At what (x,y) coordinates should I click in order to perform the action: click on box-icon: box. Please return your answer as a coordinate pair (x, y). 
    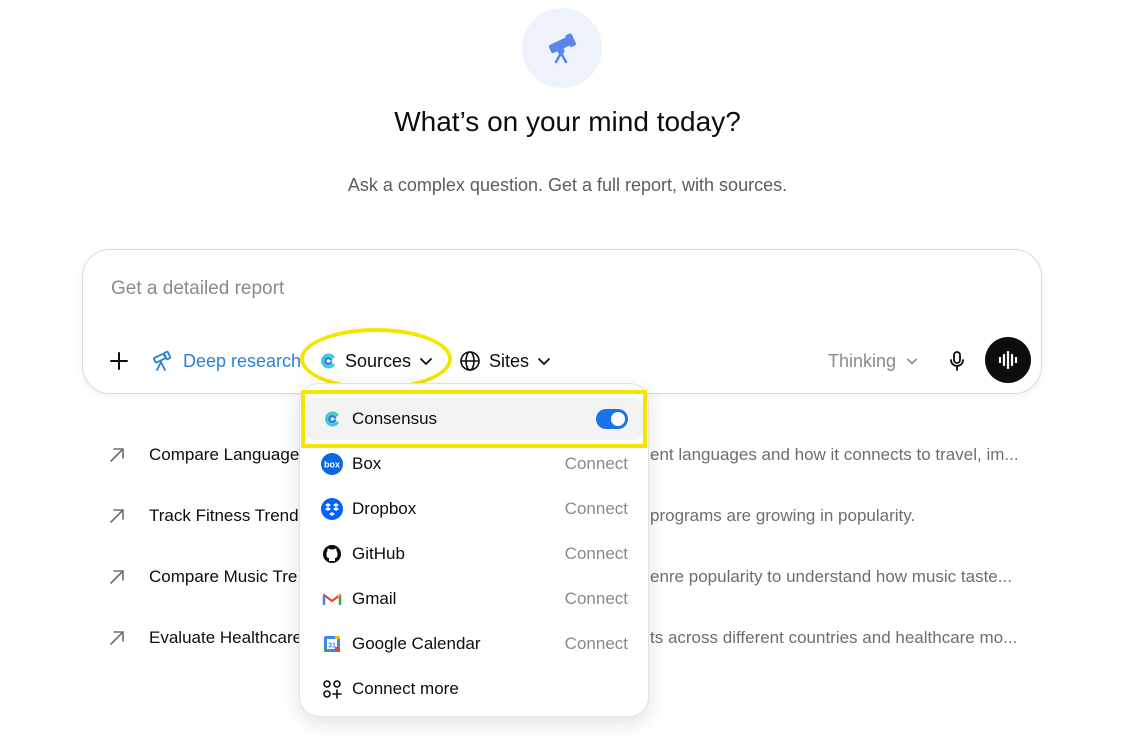
    Looking at the image, I should click on (332, 464).